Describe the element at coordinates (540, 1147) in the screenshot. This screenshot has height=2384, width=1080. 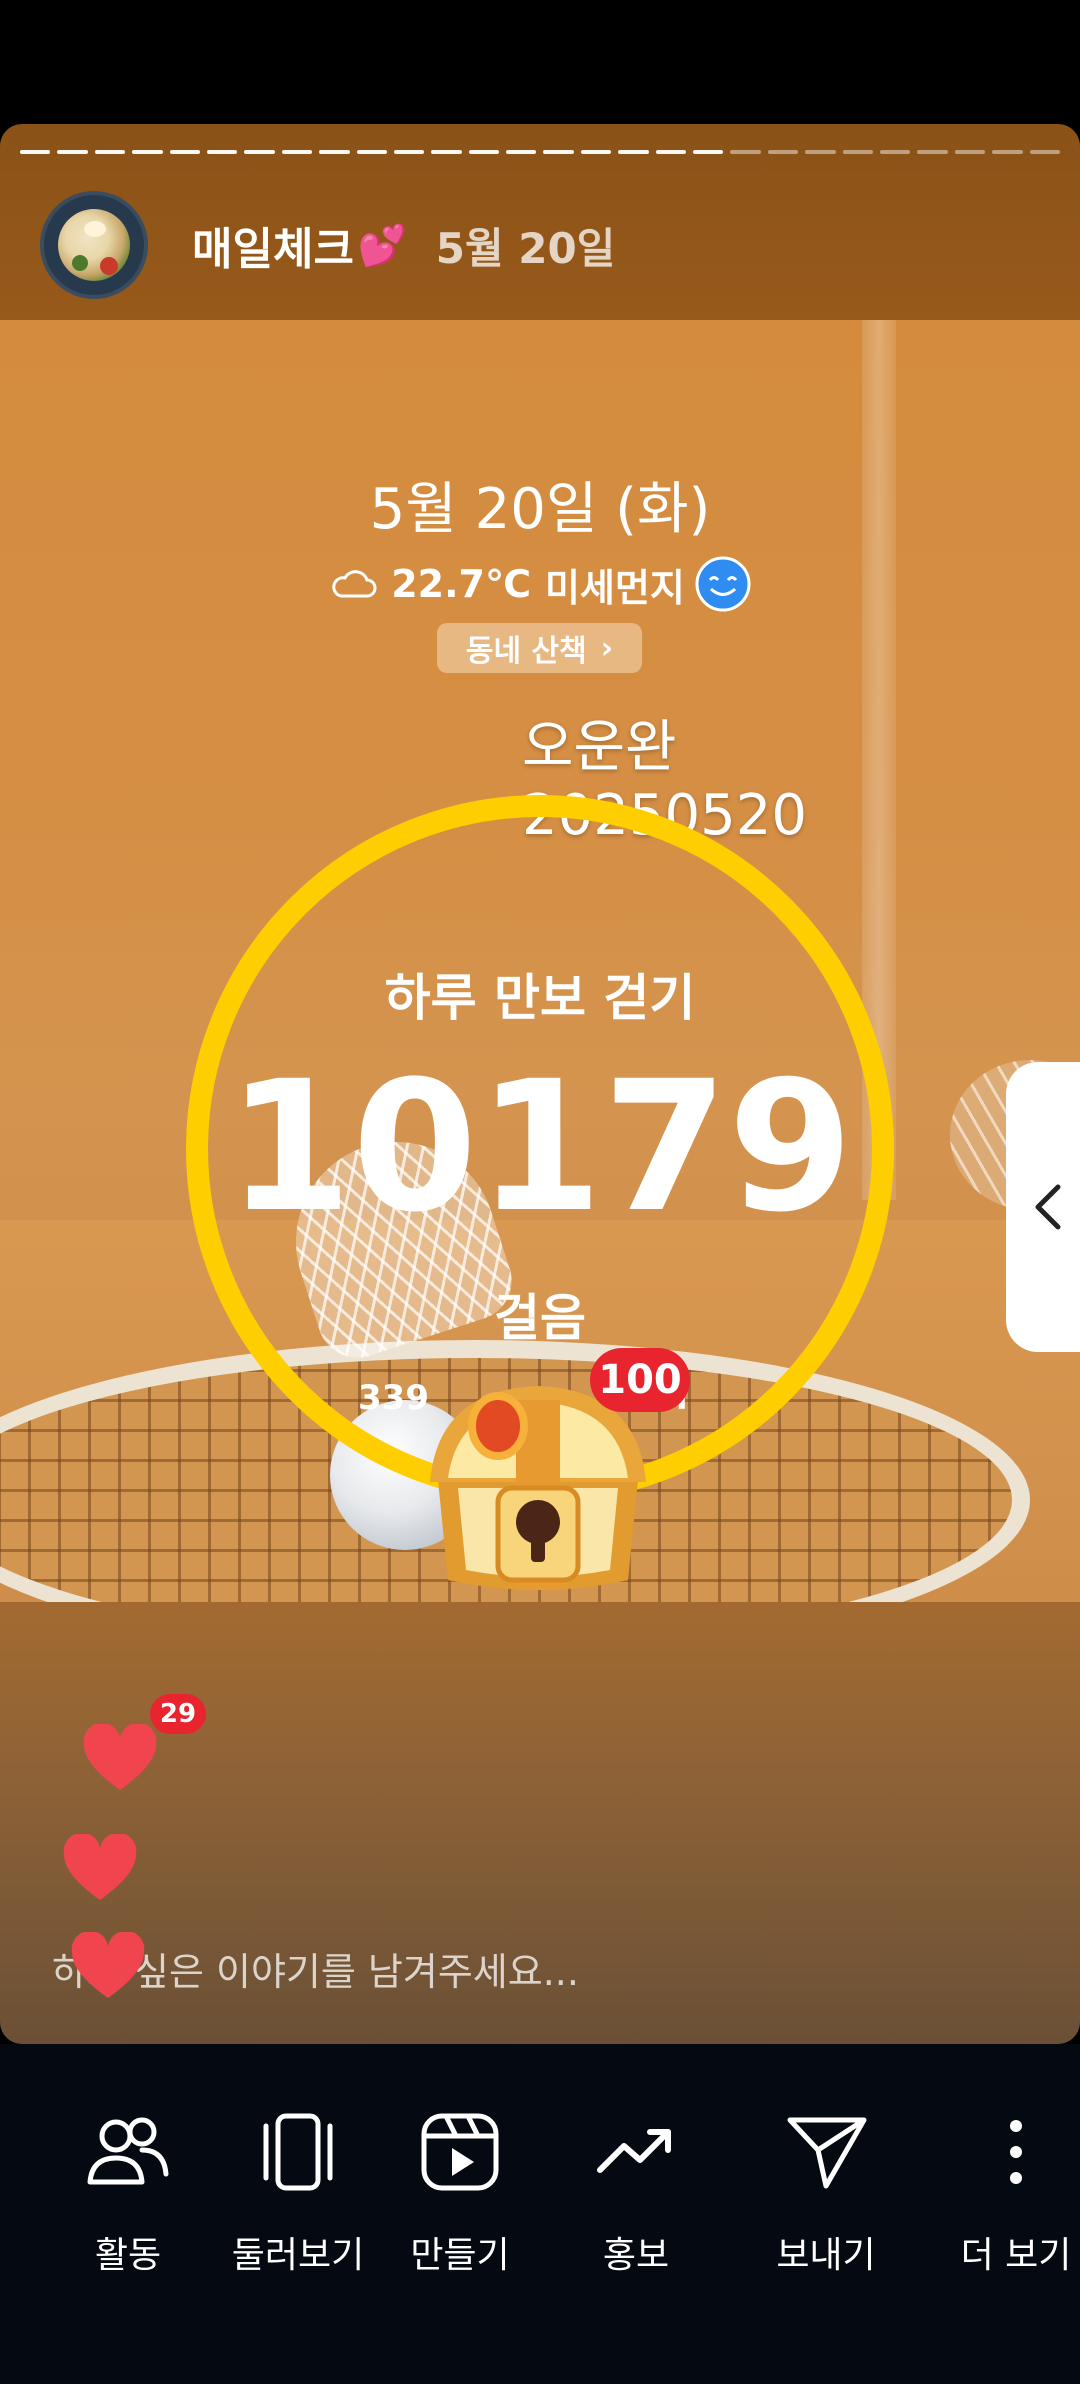
I see `step-count: 10179` at that location.